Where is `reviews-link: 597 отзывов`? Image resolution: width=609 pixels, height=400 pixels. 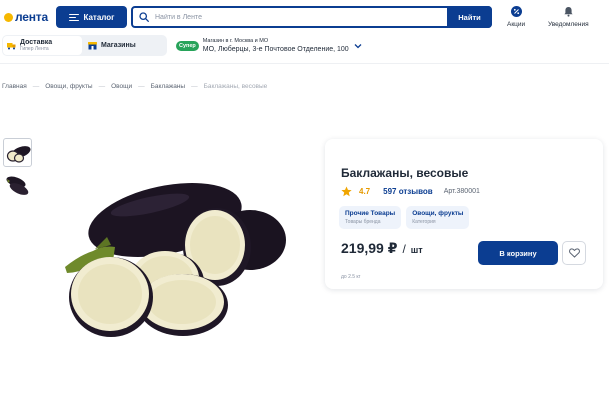
reviews-link: 597 отзывов is located at coordinates (408, 191).